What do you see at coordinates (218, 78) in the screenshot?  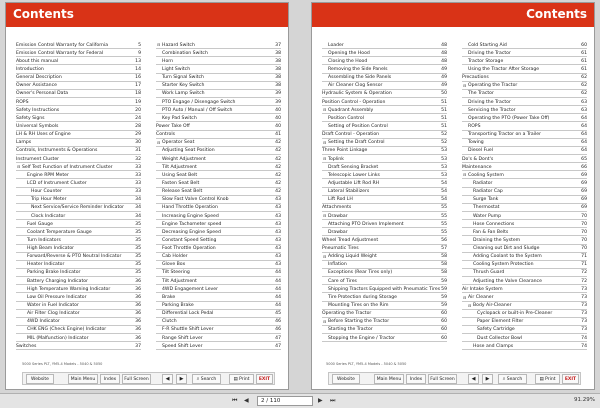 I see `toc-entry: Turn Signal Switch 38` at bounding box center [218, 78].